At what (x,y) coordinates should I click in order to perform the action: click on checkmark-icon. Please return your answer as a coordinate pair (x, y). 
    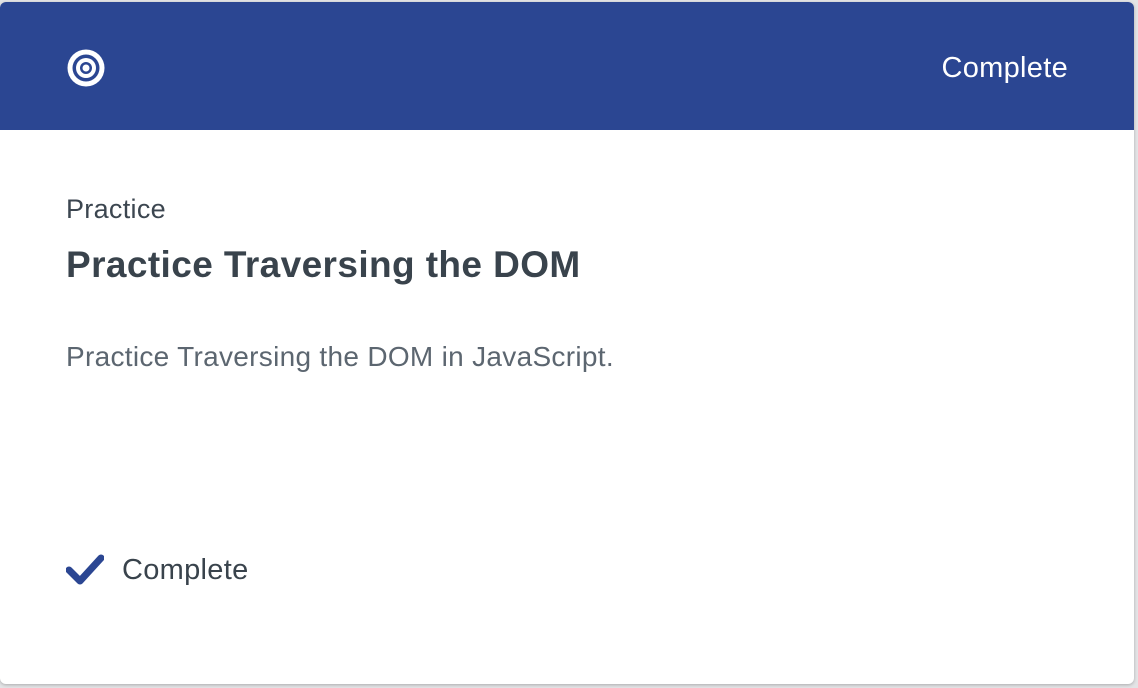
    Looking at the image, I should click on (85, 570).